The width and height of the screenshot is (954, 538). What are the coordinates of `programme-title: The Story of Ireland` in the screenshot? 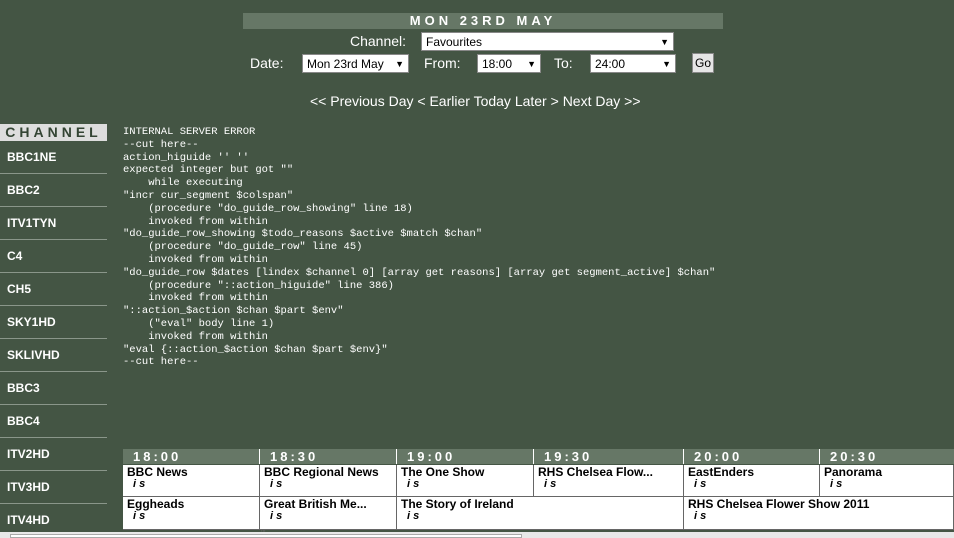 It's located at (457, 504).